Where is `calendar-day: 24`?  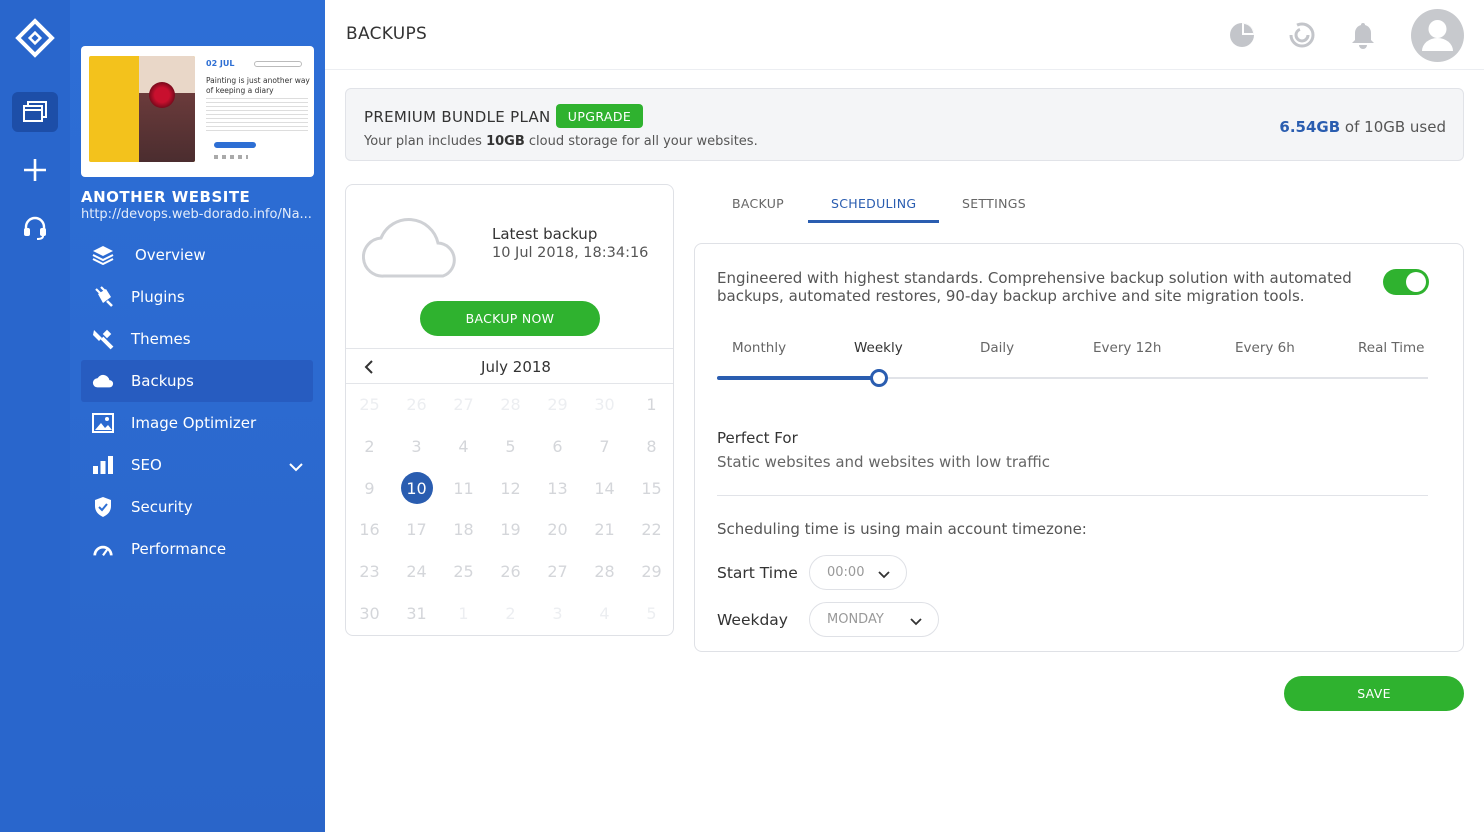 calendar-day: 24 is located at coordinates (416, 572).